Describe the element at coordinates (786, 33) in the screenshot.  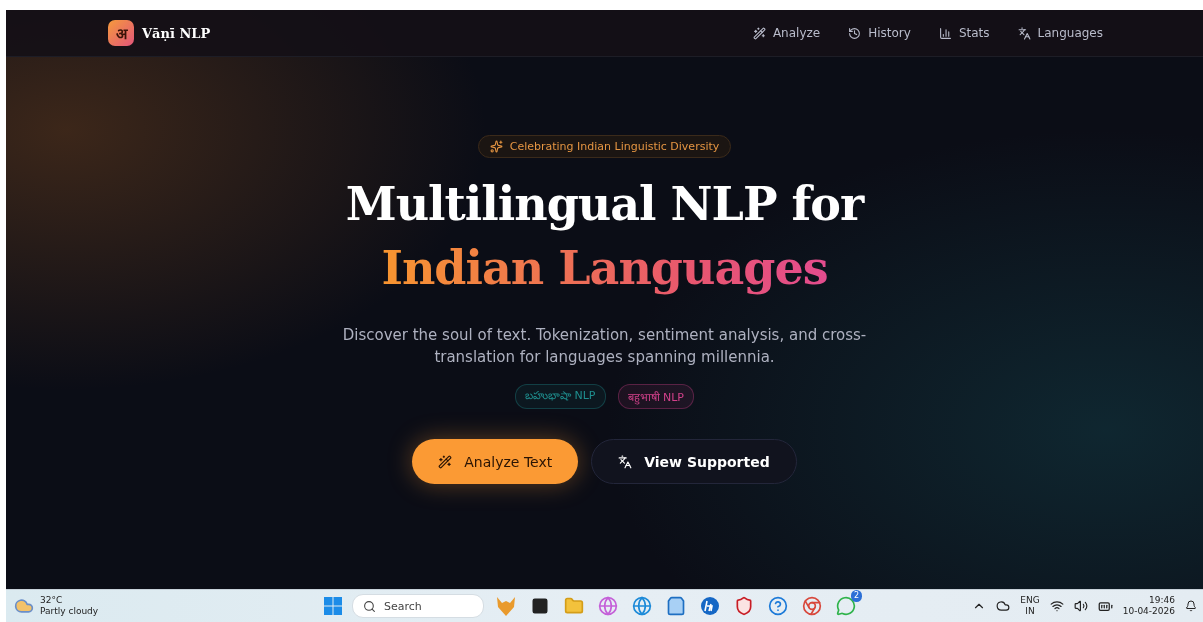
I see `nav-link: Analyze` at that location.